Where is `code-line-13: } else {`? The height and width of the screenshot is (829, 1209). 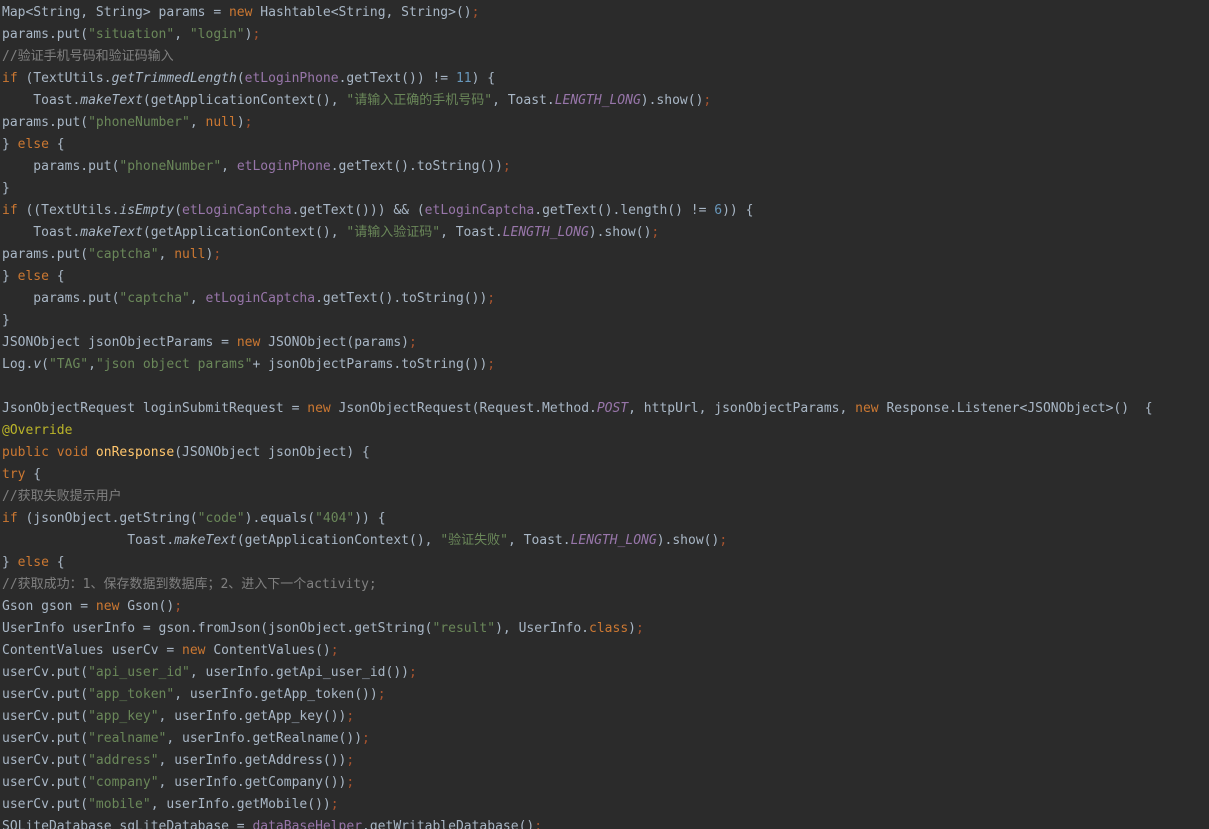
code-line-13: } else { is located at coordinates (605, 277).